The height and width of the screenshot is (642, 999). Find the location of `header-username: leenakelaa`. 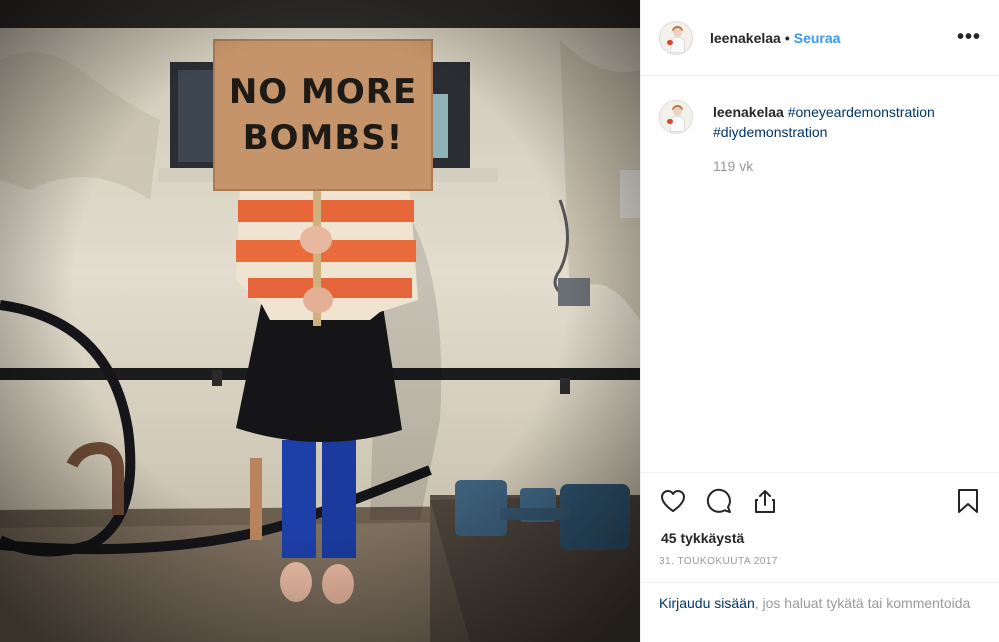

header-username: leenakelaa is located at coordinates (745, 38).